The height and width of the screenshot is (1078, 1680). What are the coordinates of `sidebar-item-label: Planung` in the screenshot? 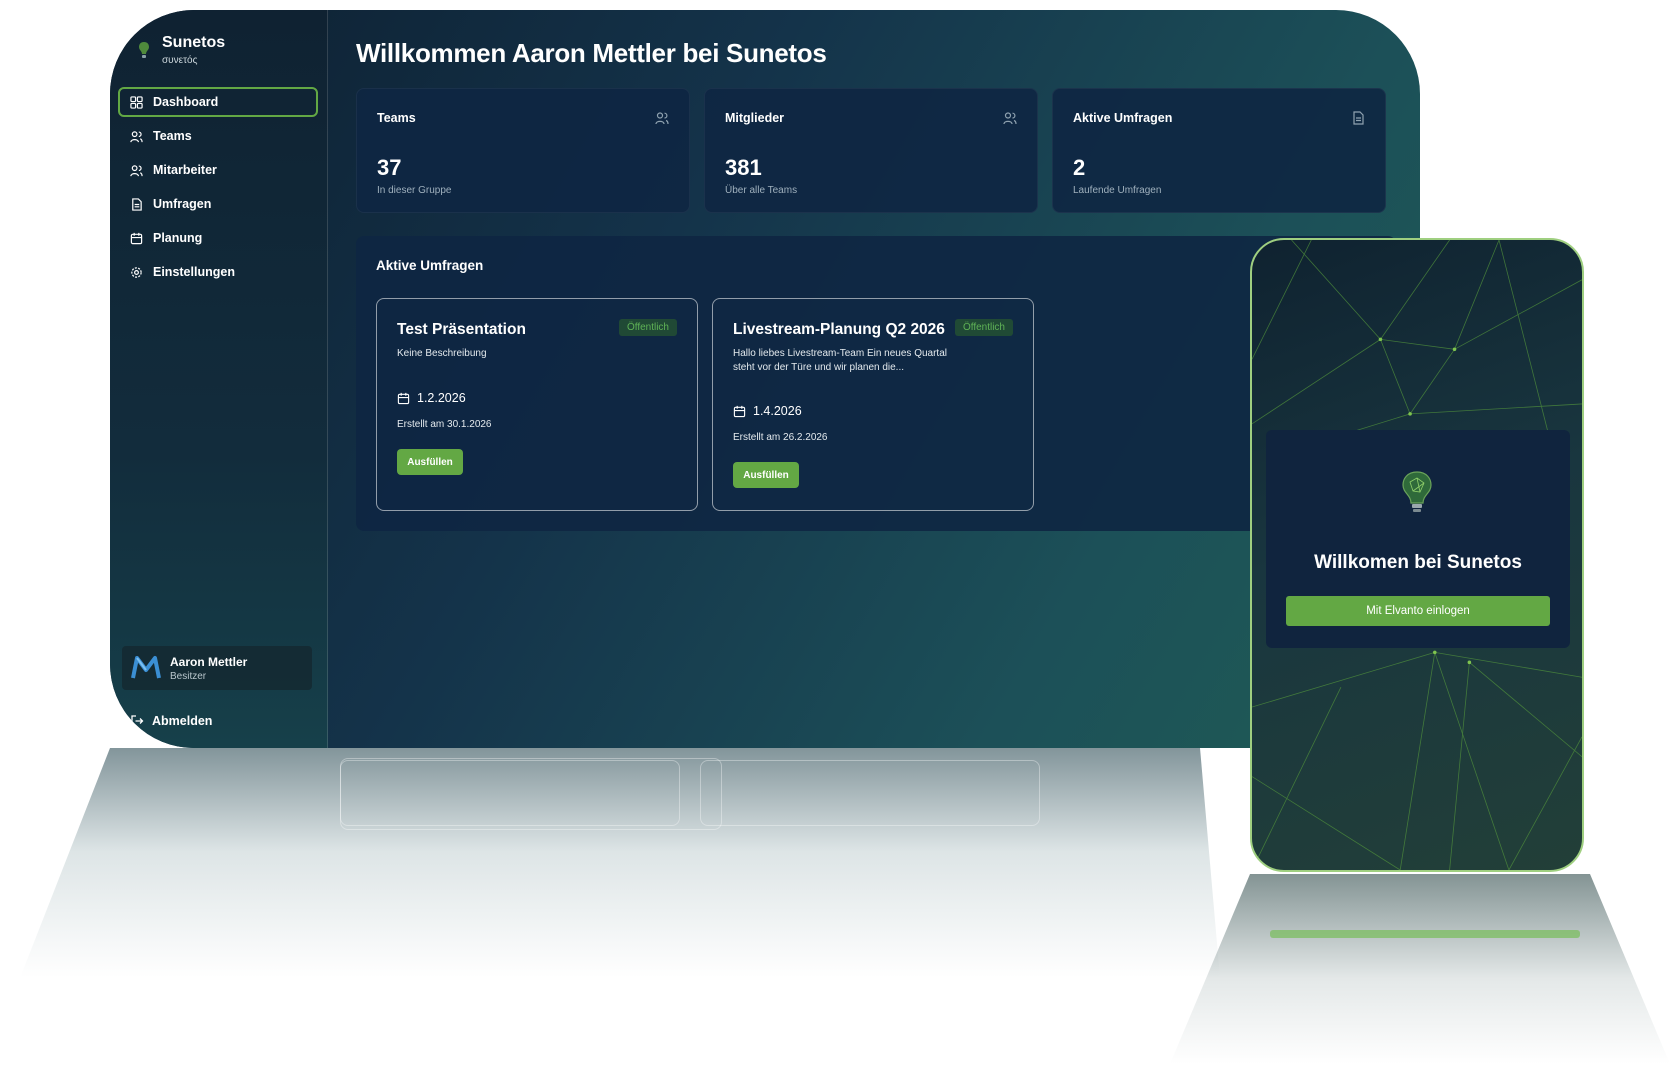 It's located at (178, 238).